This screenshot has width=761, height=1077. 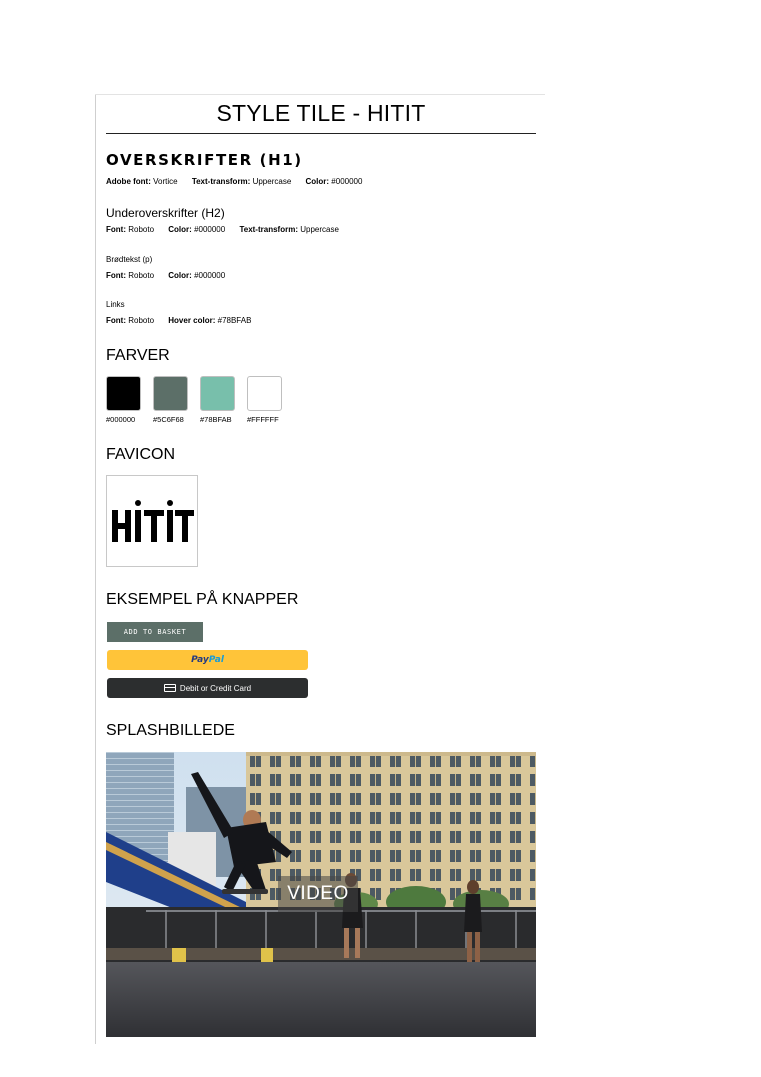 What do you see at coordinates (216, 419) in the screenshot?
I see `swatch-hex: #78BFAB` at bounding box center [216, 419].